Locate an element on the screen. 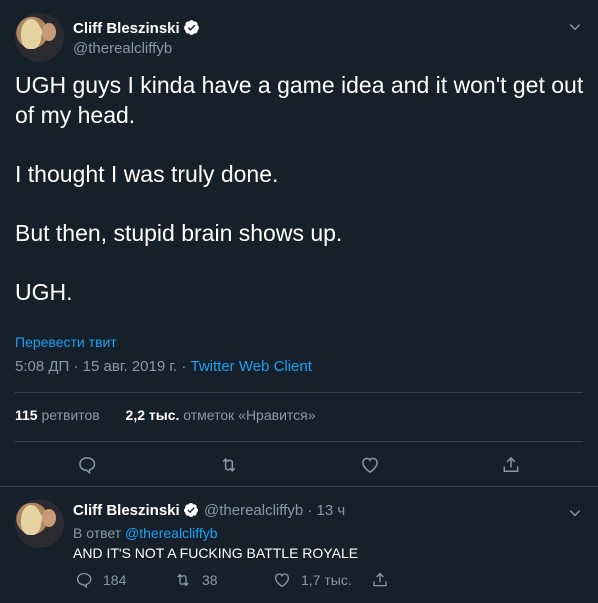 The image size is (598, 603). author-name: Cliff Bleszinski is located at coordinates (136, 28).